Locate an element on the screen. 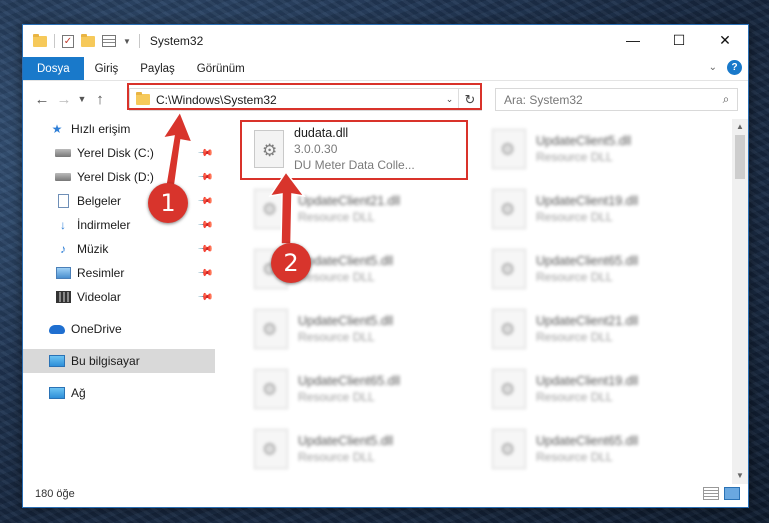 This screenshot has width=769, height=523. window-controls: — ☐ ✕ is located at coordinates (679, 40).